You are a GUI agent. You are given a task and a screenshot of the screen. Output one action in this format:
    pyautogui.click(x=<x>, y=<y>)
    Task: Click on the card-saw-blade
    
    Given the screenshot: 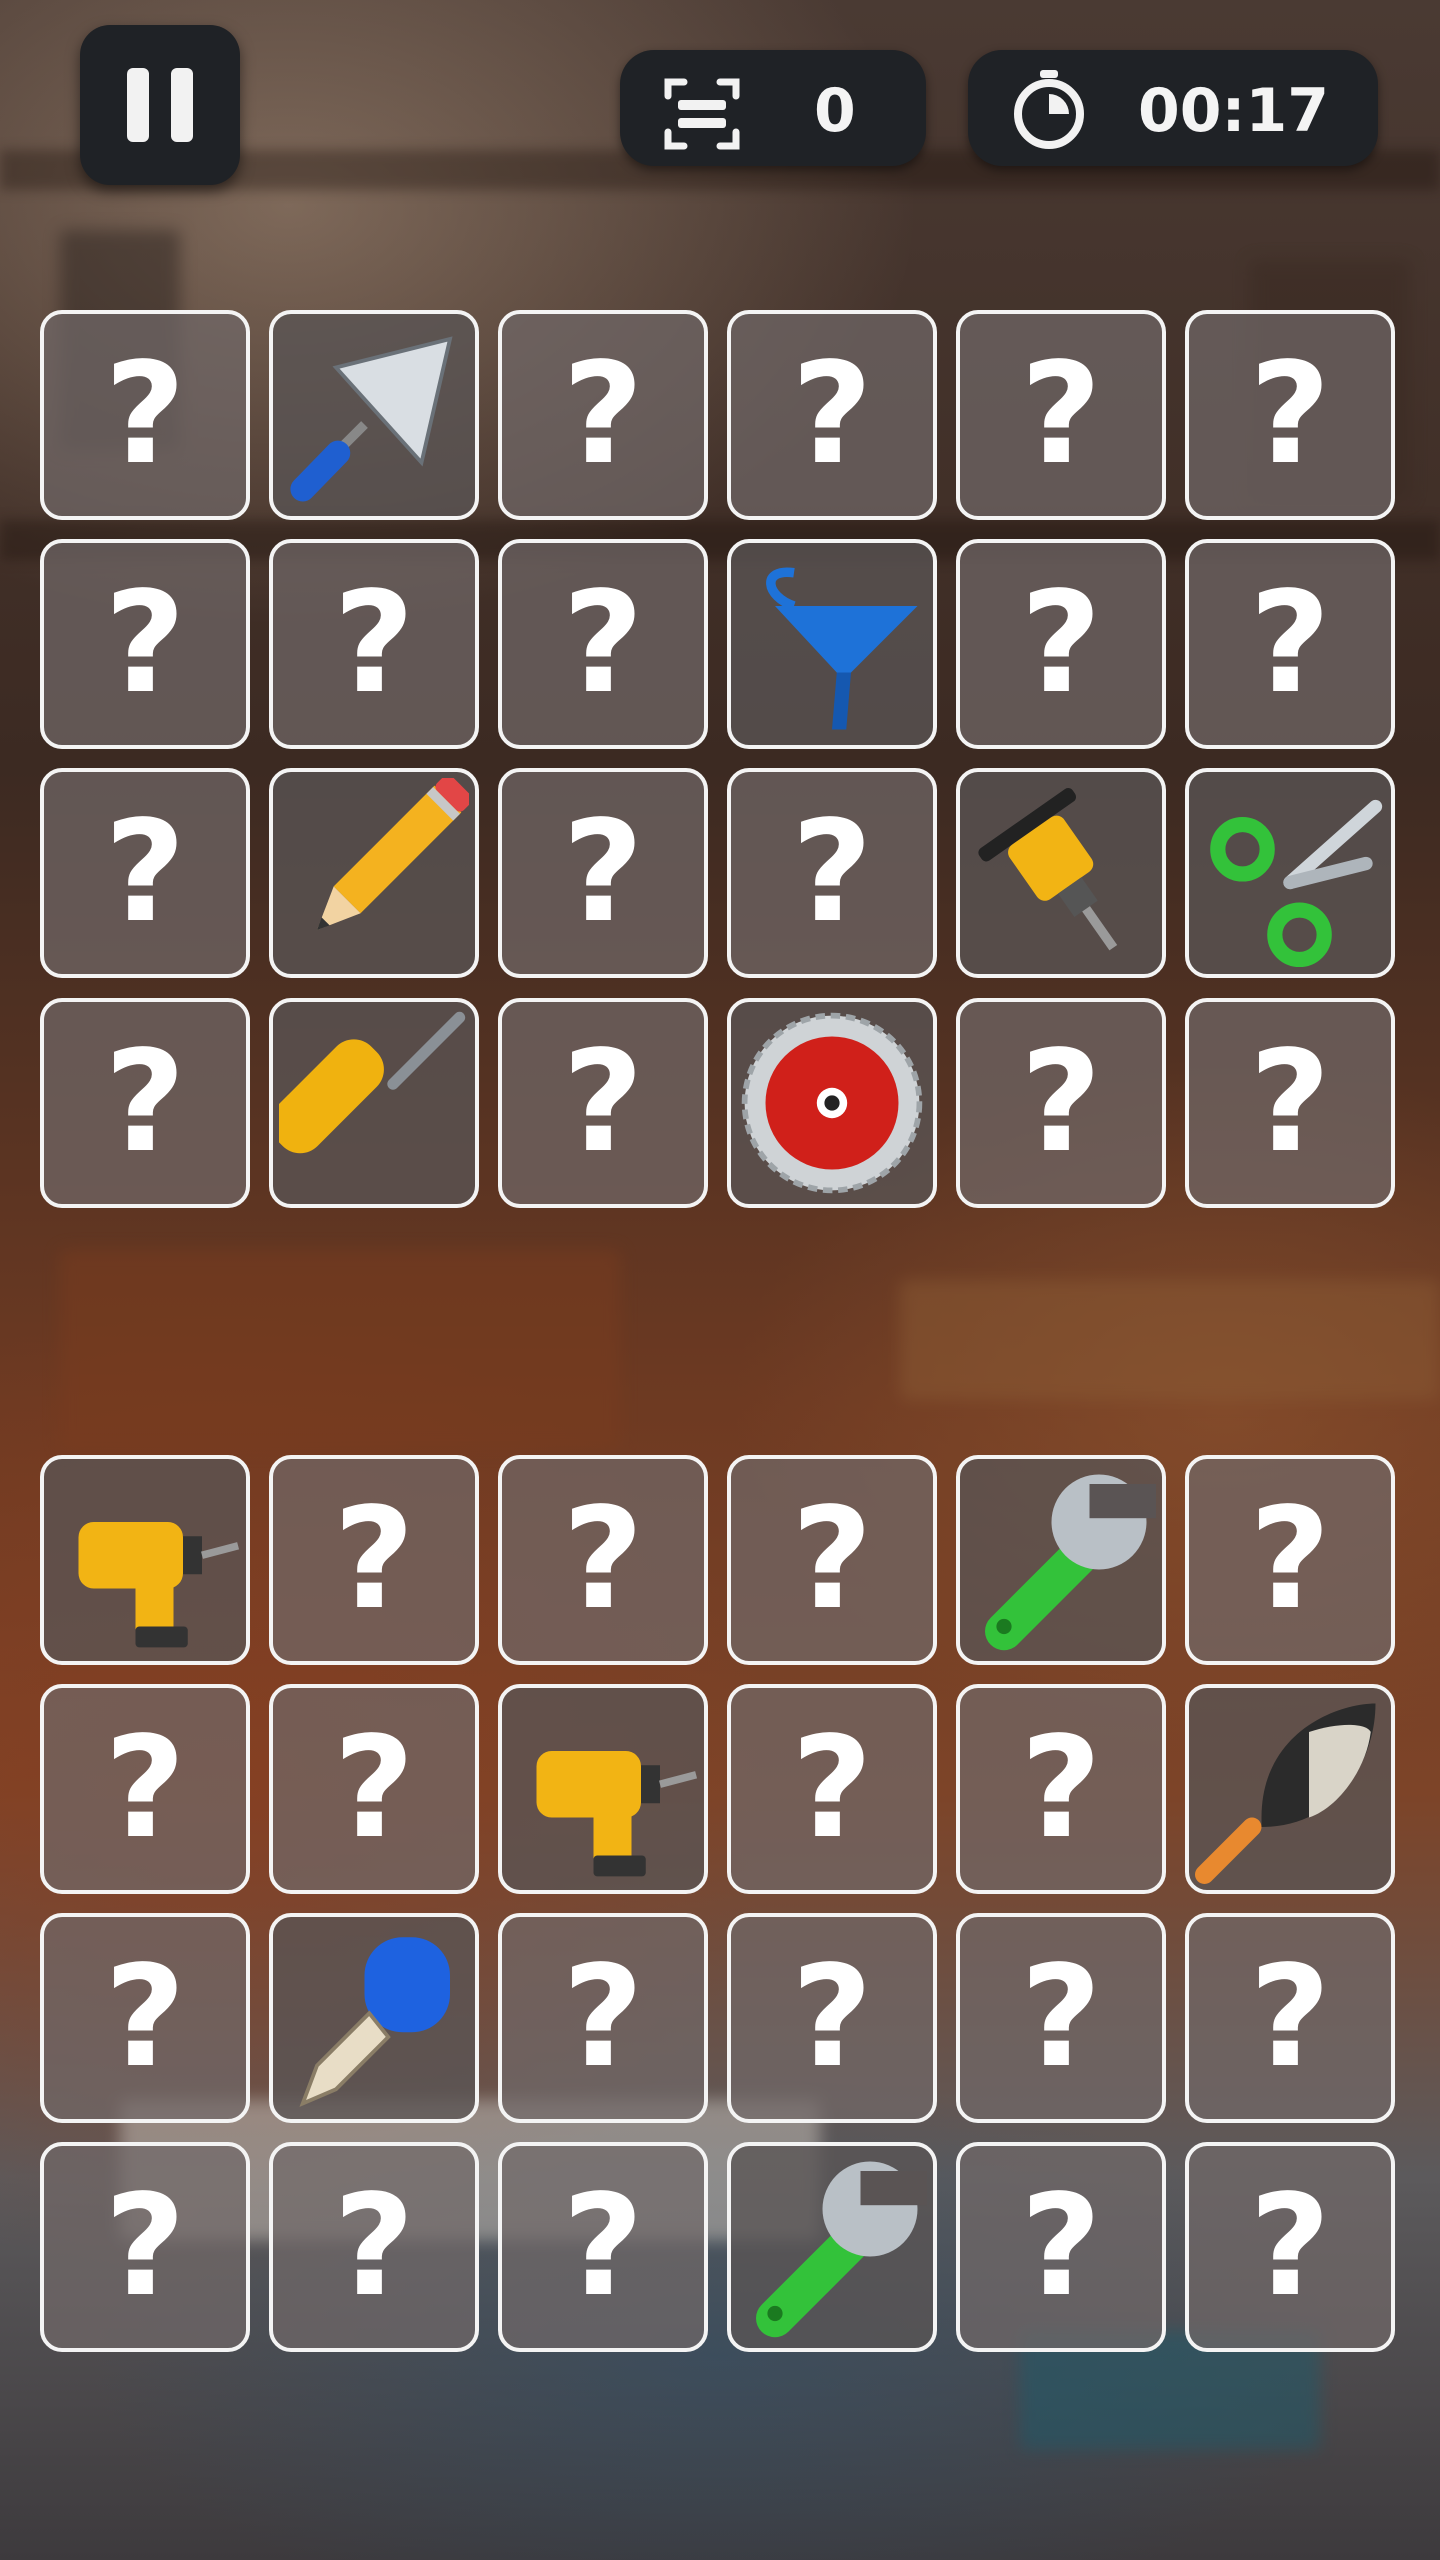 What is the action you would take?
    pyautogui.click(x=832, y=1103)
    